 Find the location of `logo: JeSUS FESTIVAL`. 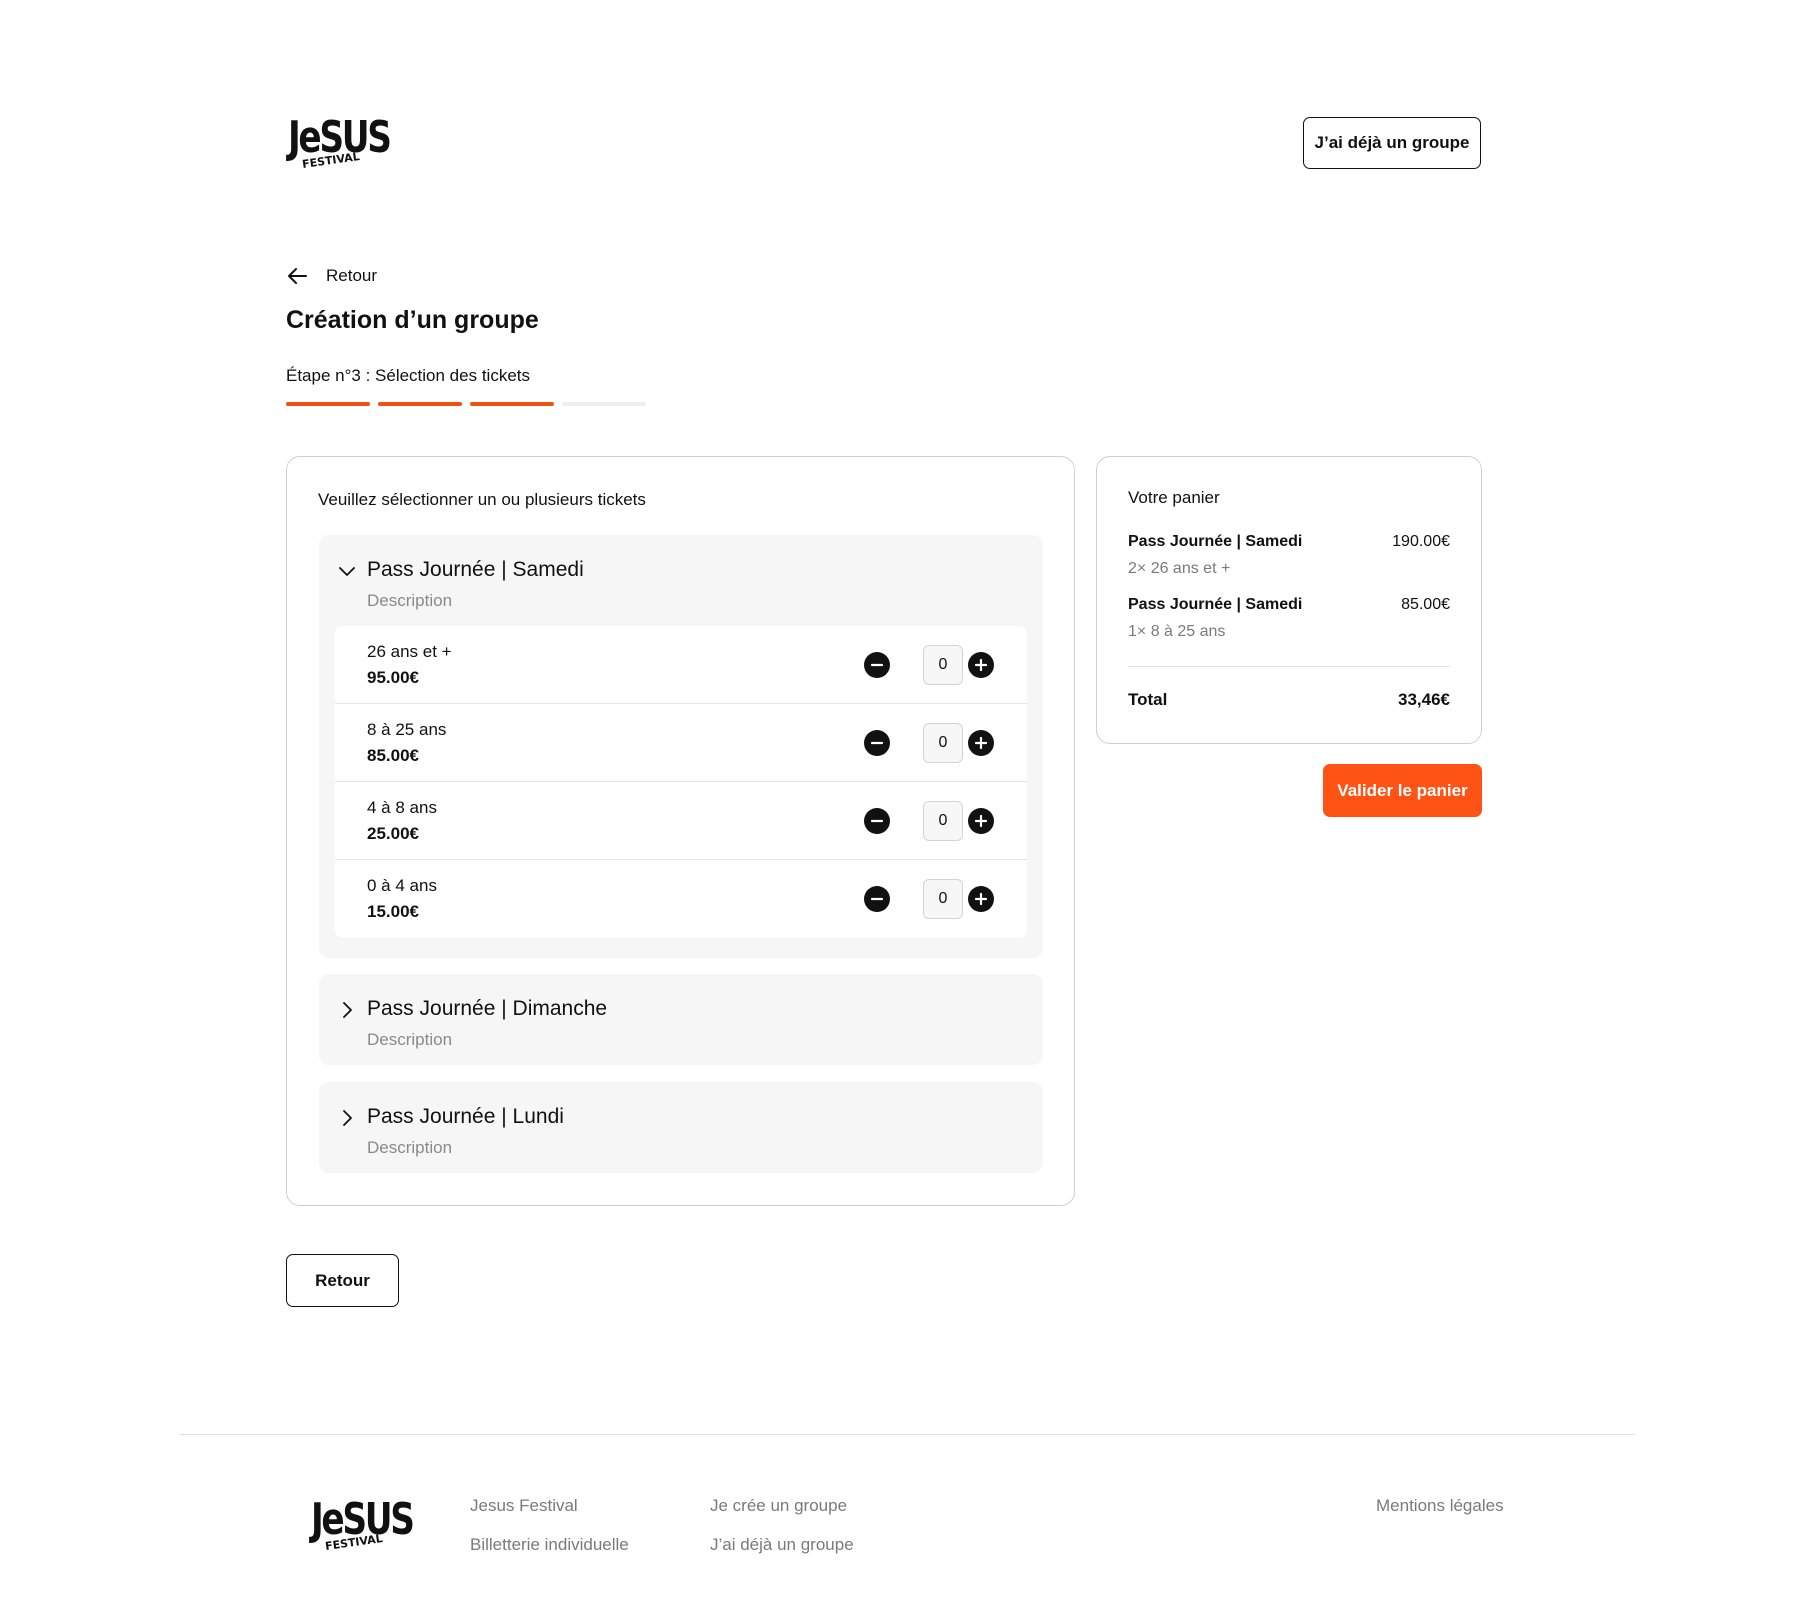

logo: JeSUS FESTIVAL is located at coordinates (340, 144).